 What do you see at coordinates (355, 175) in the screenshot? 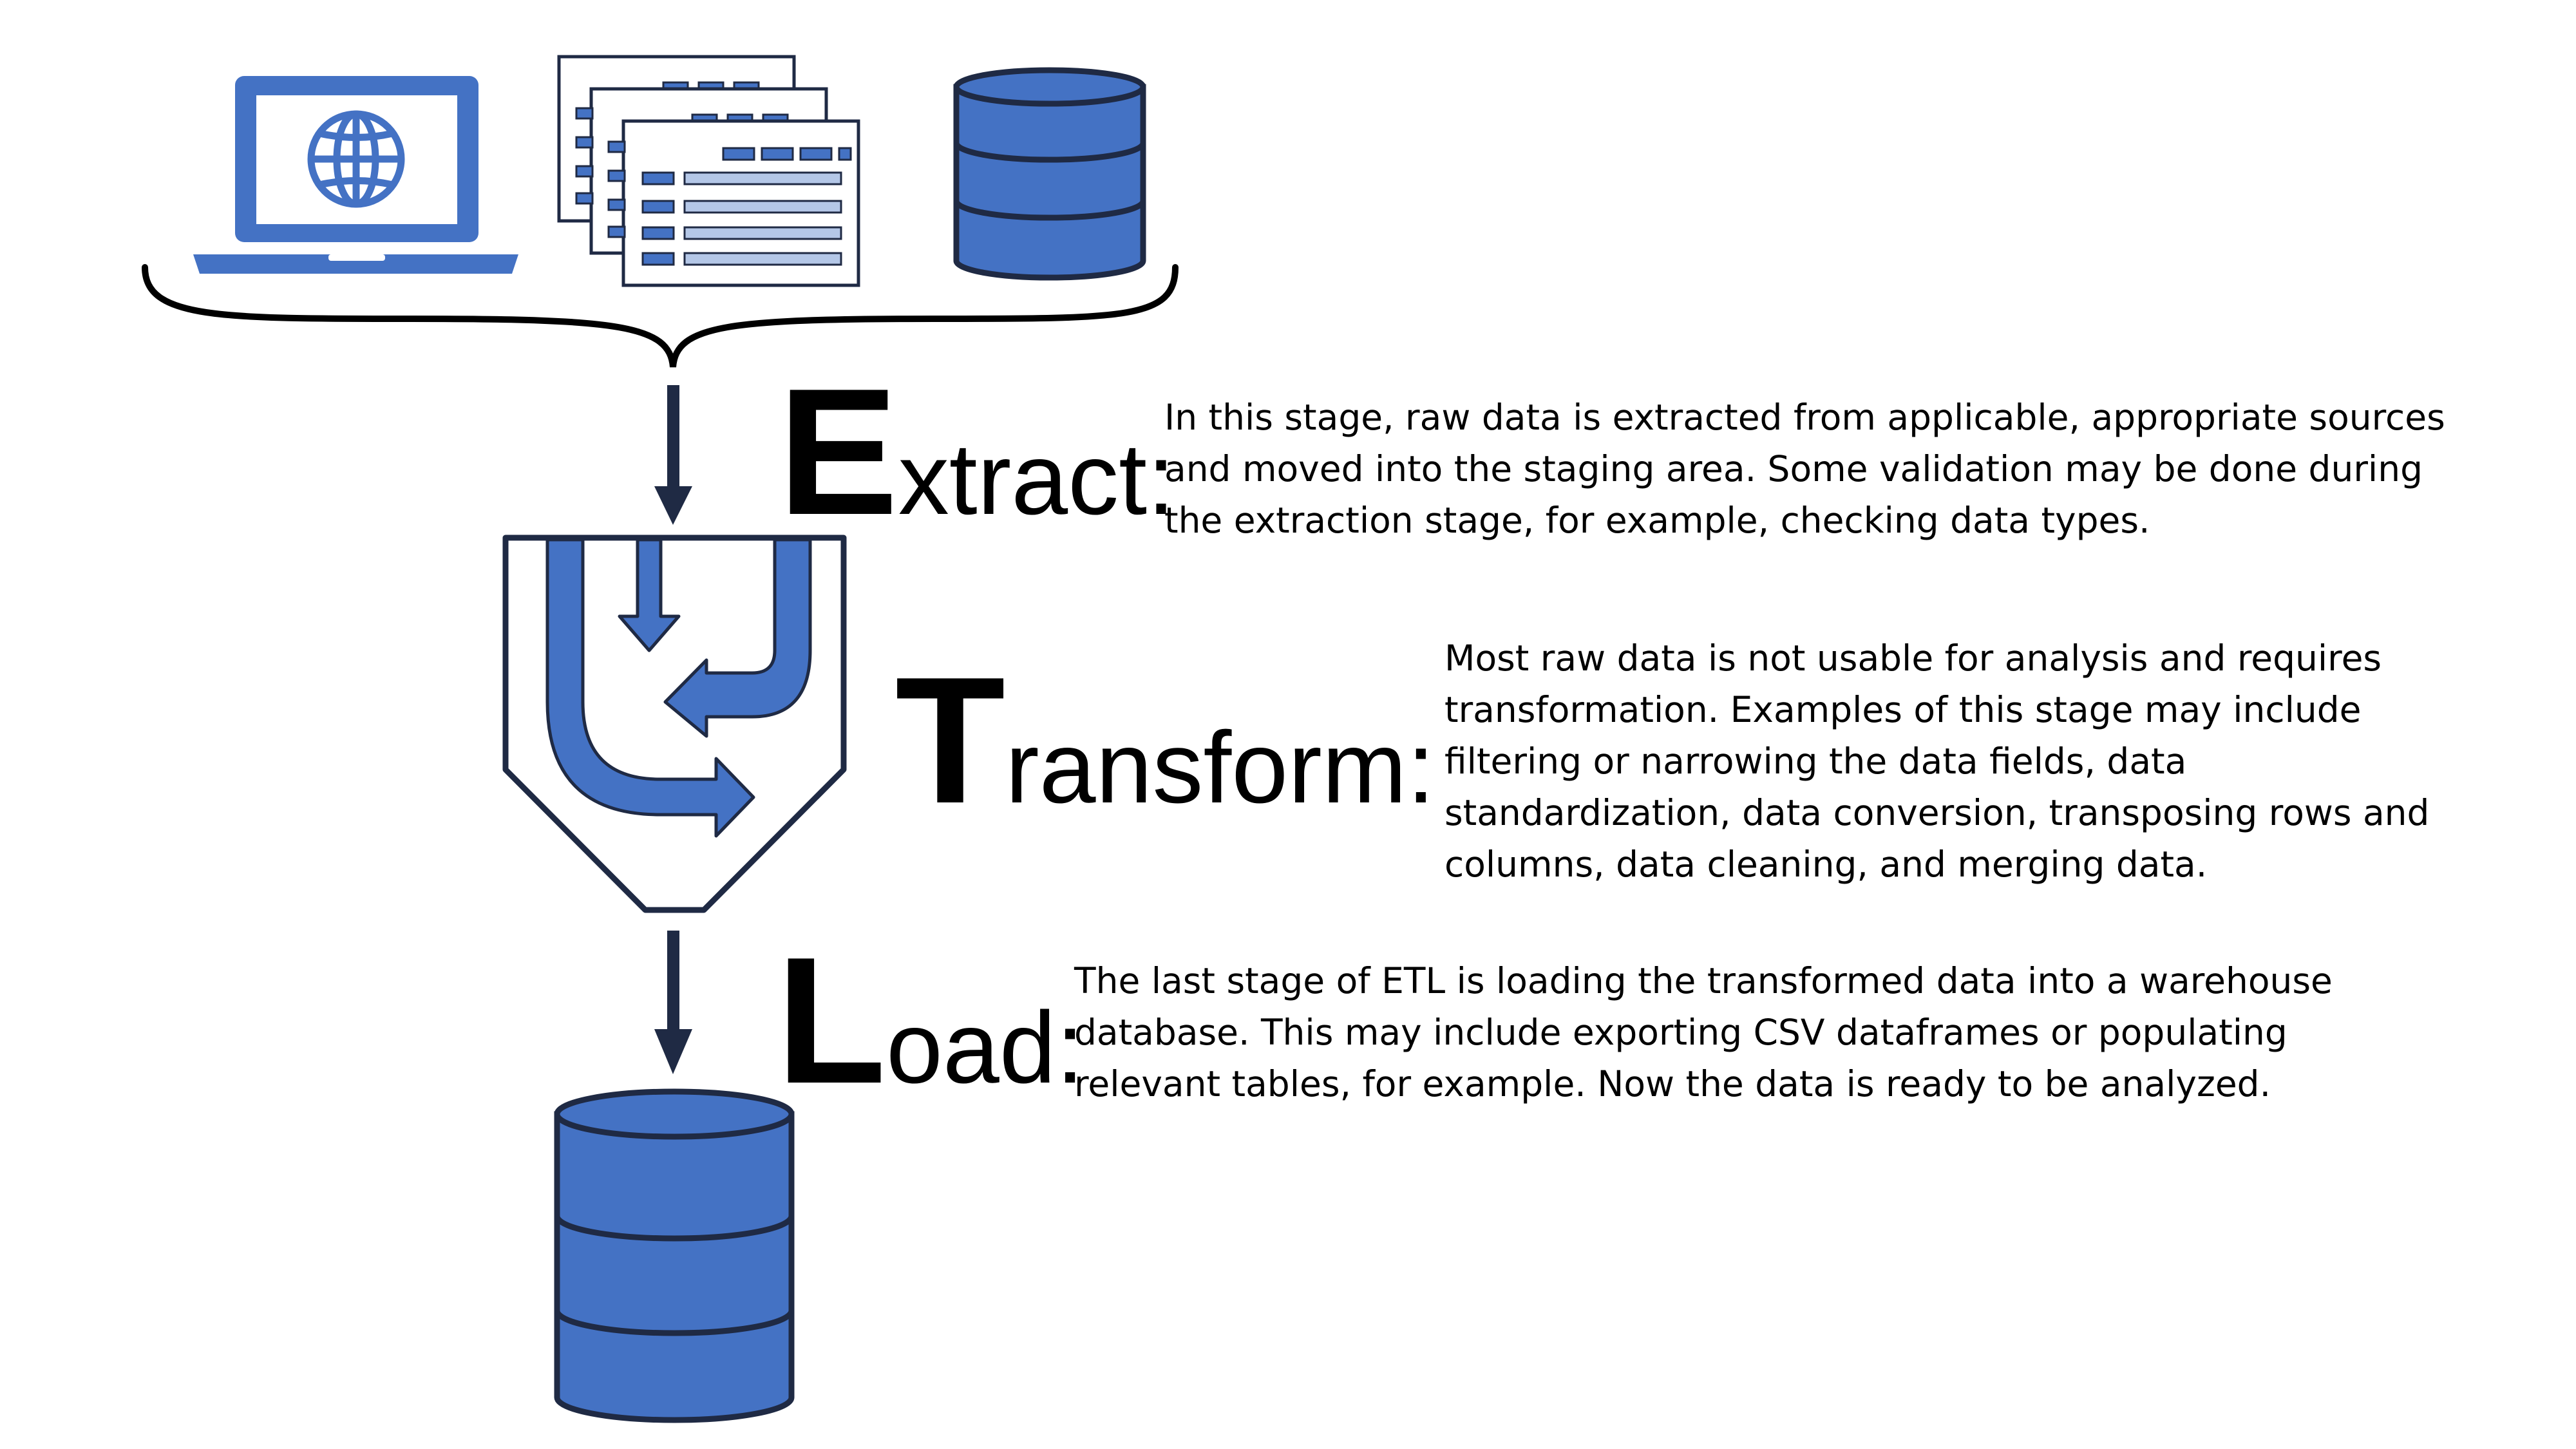
I see `laptop-globe-icon` at bounding box center [355, 175].